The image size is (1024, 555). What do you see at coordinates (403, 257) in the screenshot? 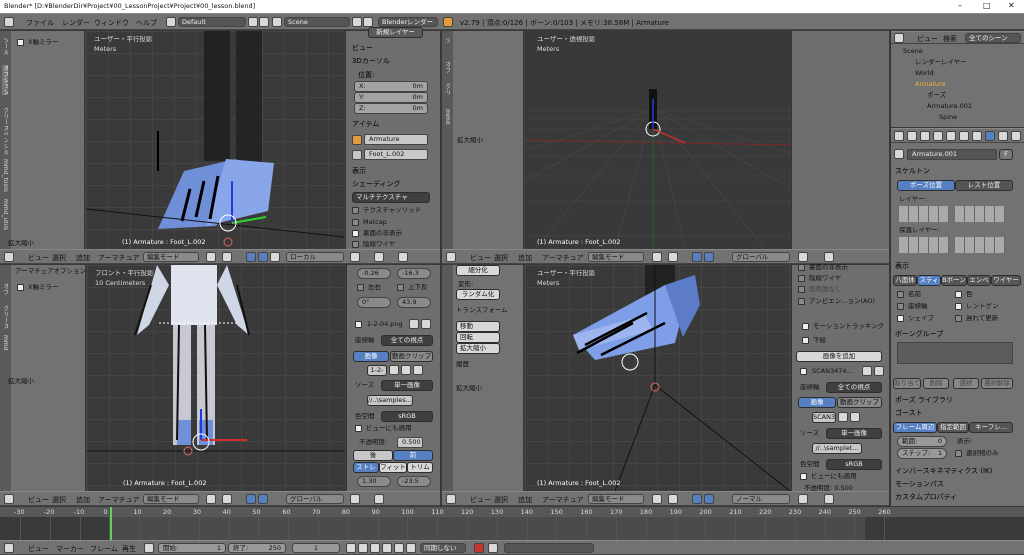
I see `render-preview-icon` at bounding box center [403, 257].